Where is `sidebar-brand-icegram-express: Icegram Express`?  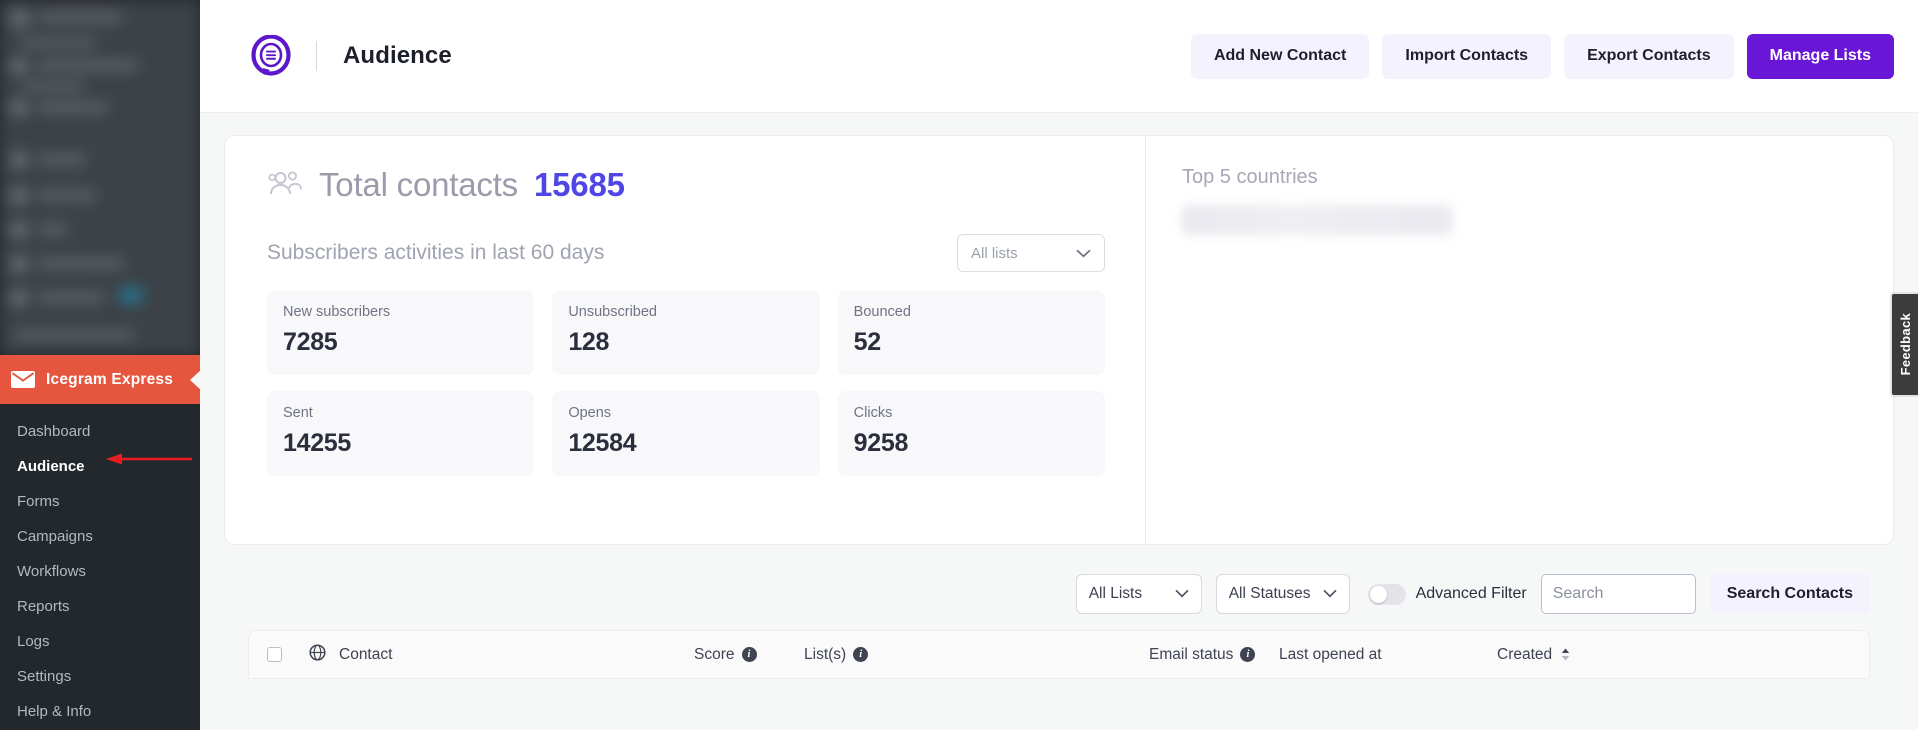 sidebar-brand-icegram-express: Icegram Express is located at coordinates (100, 379).